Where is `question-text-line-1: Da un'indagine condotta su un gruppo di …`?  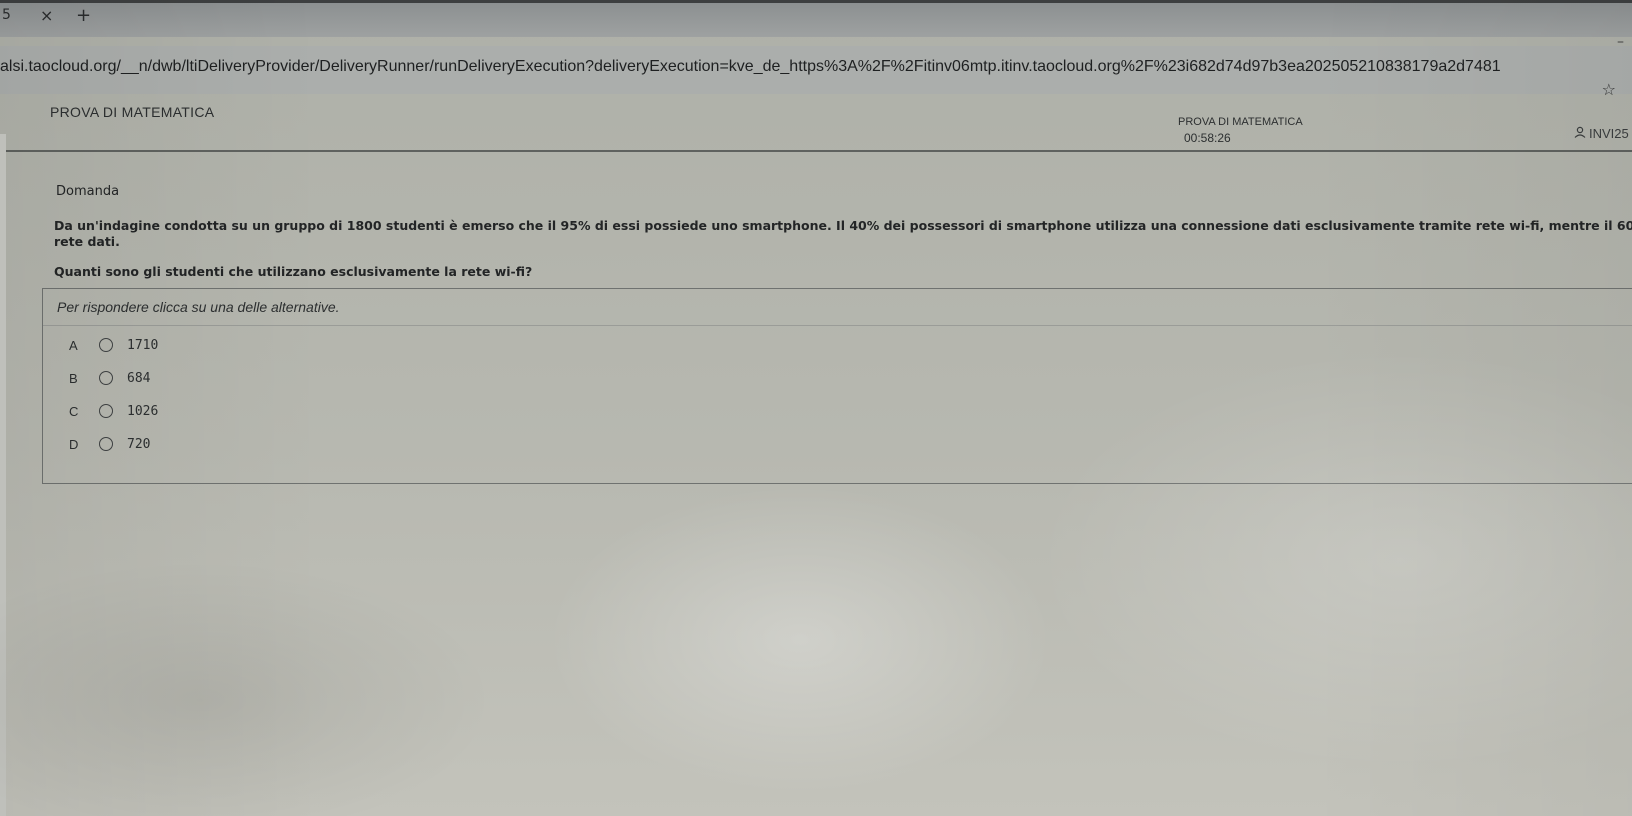 question-text-line-1: Da un'indagine condotta su un gruppo di … is located at coordinates (843, 225).